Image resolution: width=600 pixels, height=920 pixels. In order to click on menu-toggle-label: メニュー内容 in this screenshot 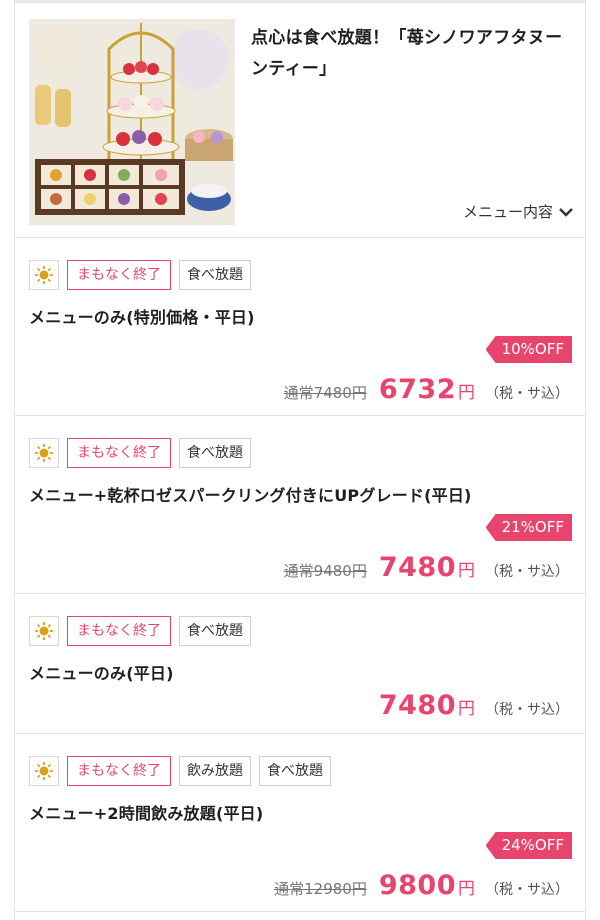, I will do `click(507, 212)`.